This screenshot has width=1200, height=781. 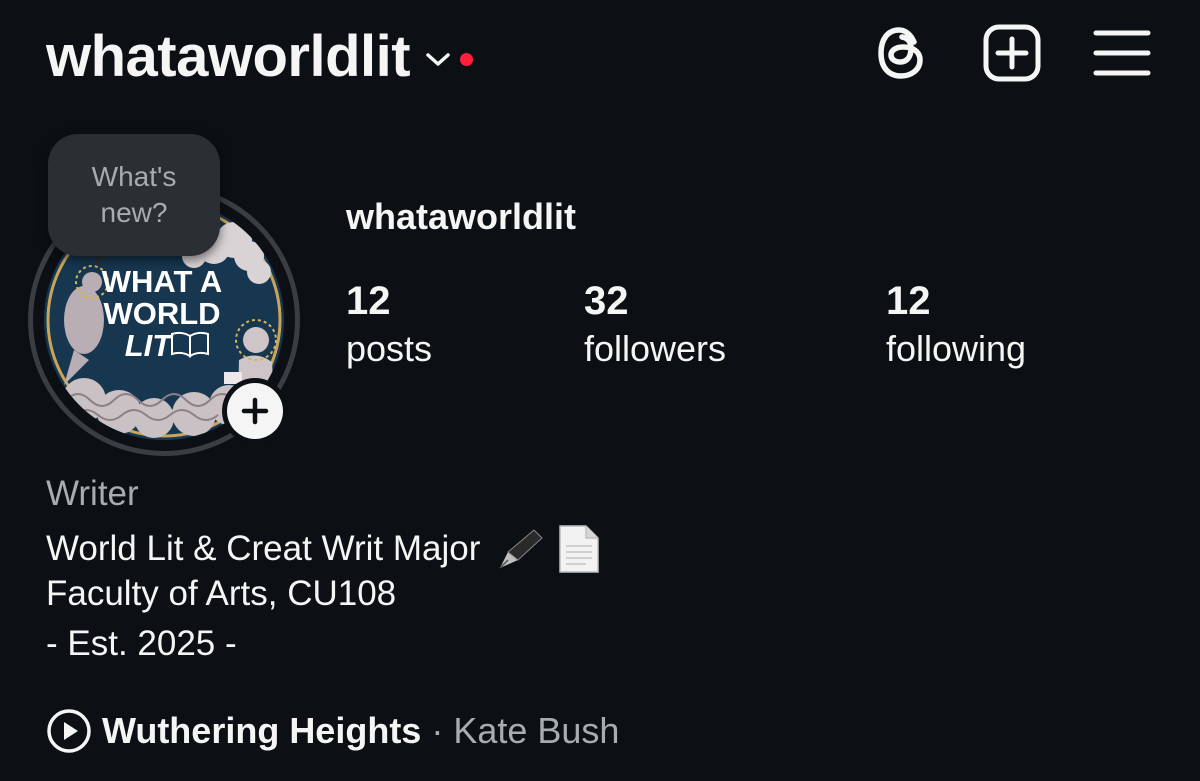 What do you see at coordinates (438, 60) in the screenshot?
I see `chevron-down-icon` at bounding box center [438, 60].